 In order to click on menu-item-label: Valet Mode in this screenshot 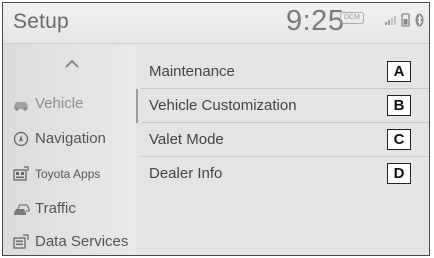, I will do `click(186, 139)`.